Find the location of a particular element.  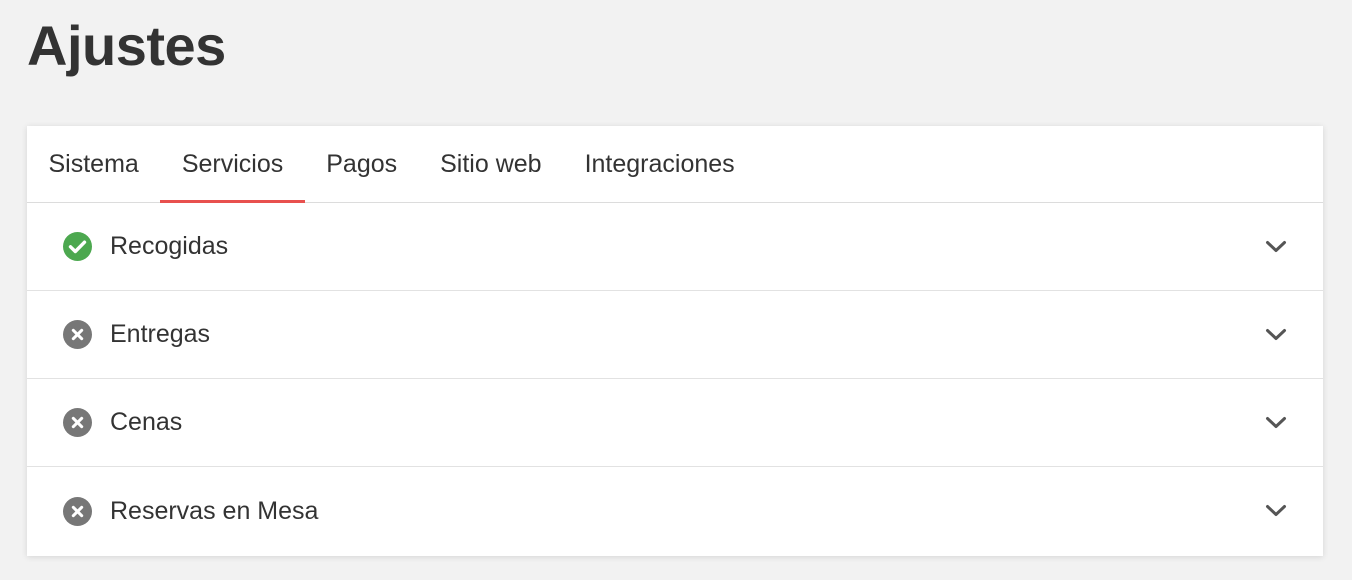

service-label: Recogidas is located at coordinates (169, 246).